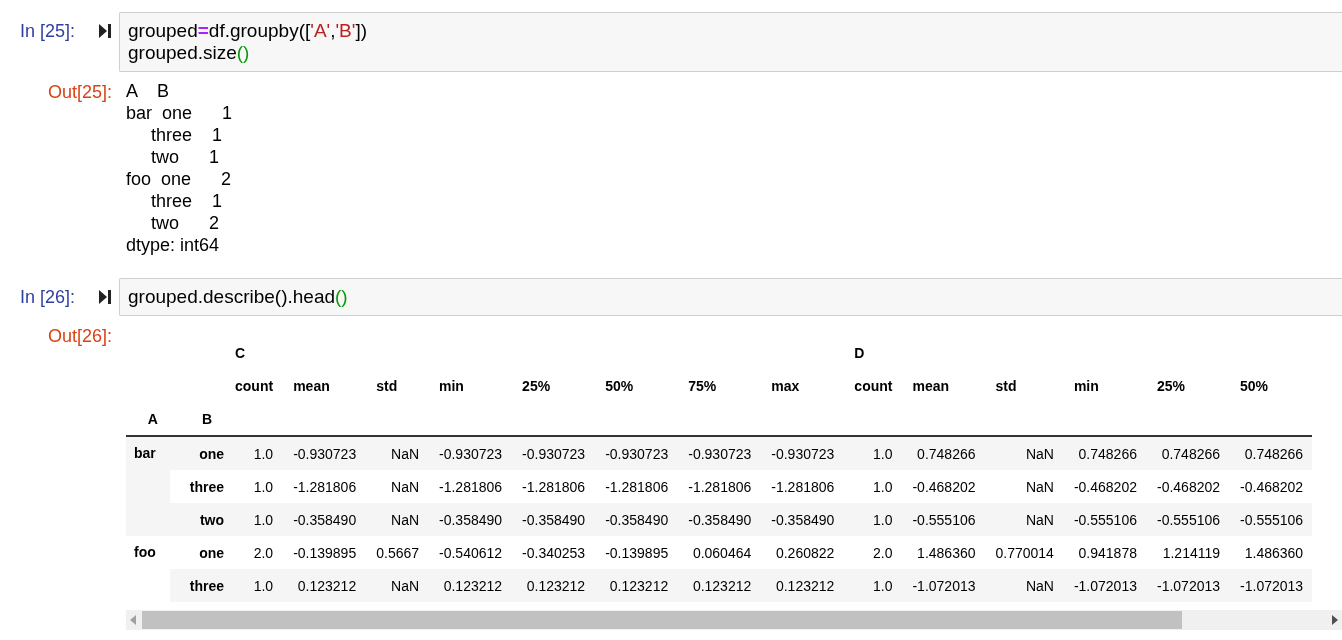 The image size is (1342, 640). What do you see at coordinates (662, 620) in the screenshot?
I see `scrollbar-thumb` at bounding box center [662, 620].